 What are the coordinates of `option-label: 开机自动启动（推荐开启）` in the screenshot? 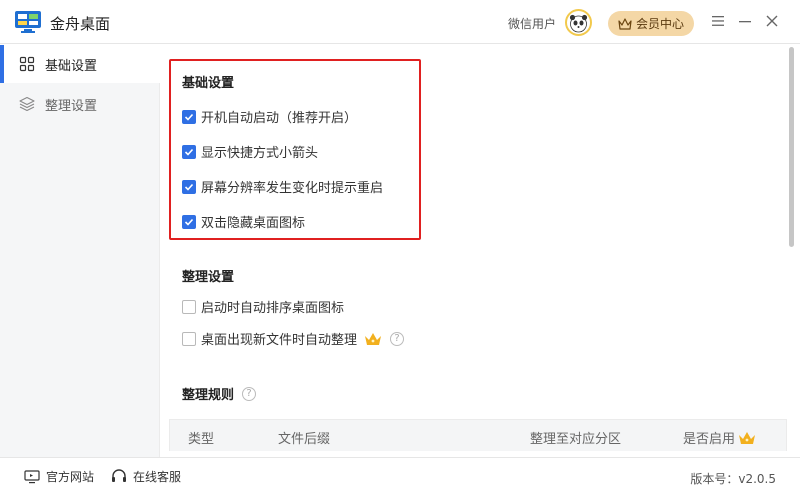 It's located at (279, 118).